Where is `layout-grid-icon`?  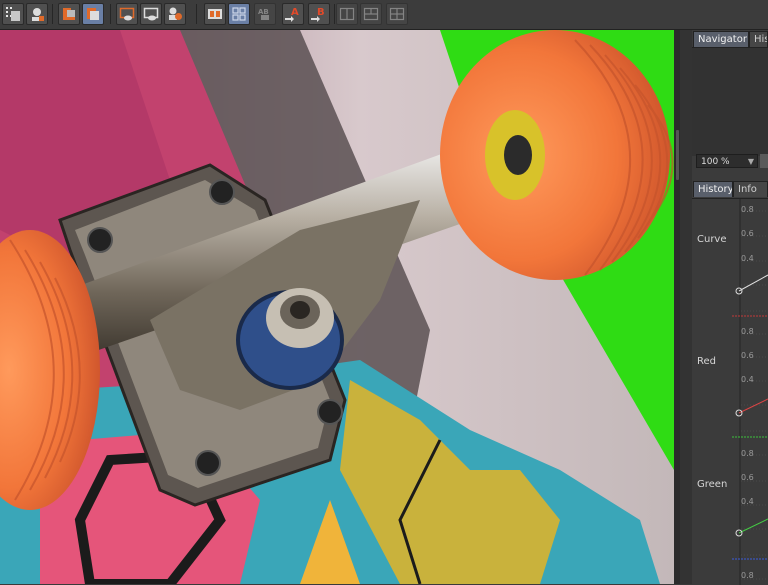 layout-grid-icon is located at coordinates (397, 14).